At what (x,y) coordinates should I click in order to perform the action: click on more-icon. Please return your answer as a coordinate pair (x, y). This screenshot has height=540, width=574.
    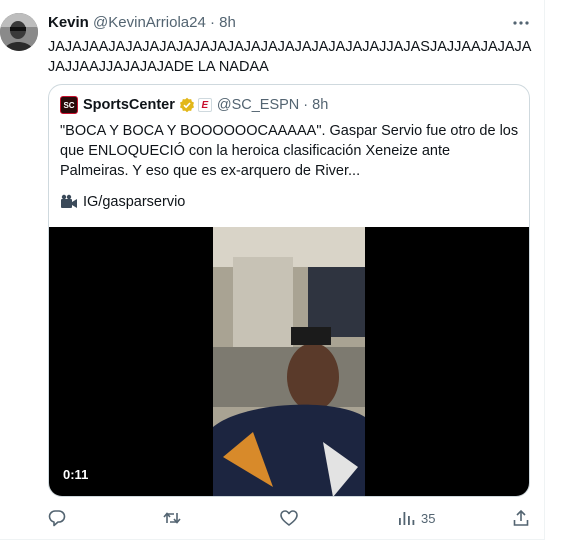
    Looking at the image, I should click on (521, 23).